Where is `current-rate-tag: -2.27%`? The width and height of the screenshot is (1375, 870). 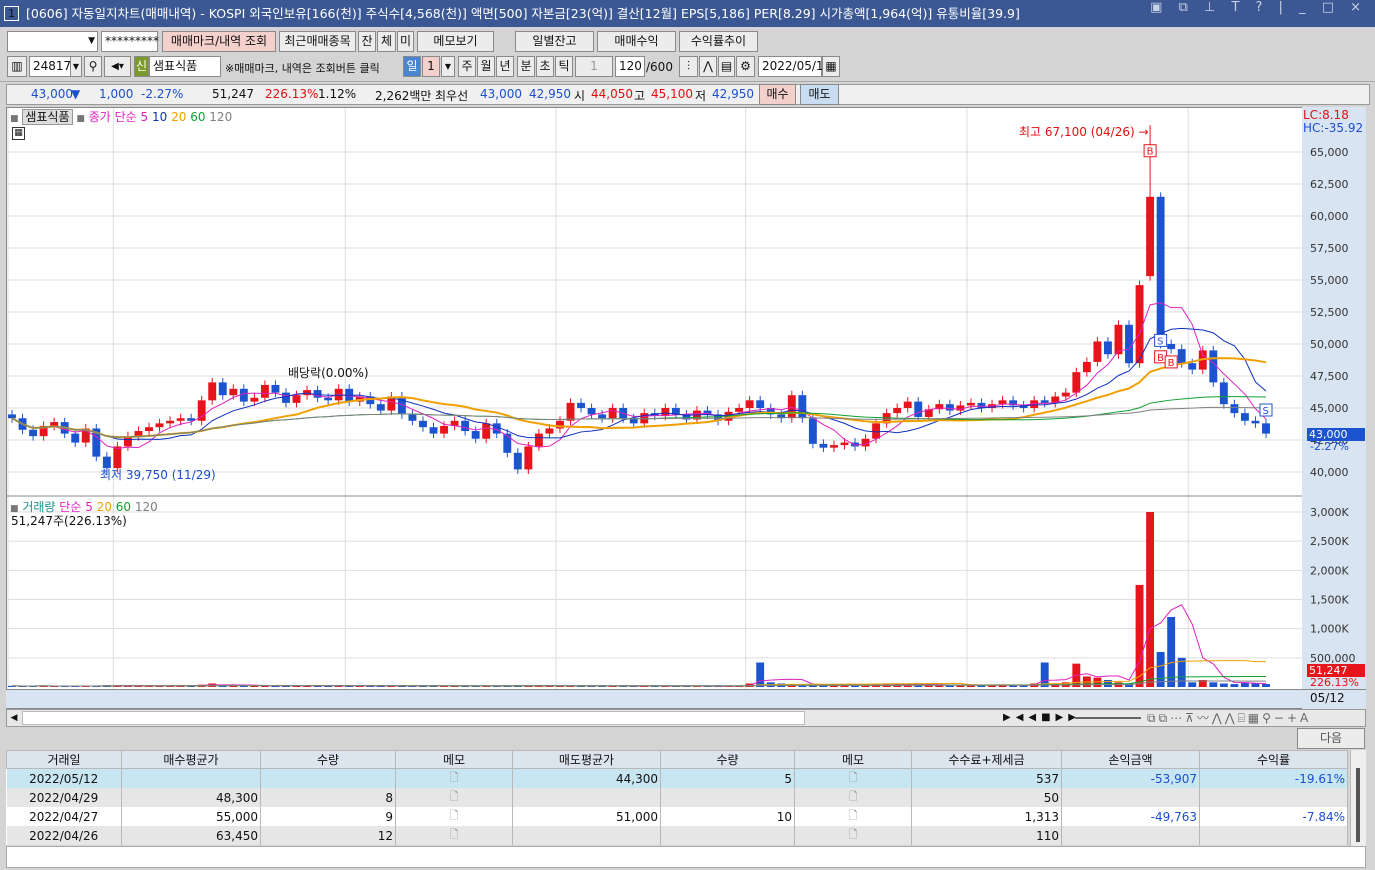
current-rate-tag: -2.27% is located at coordinates (1329, 446).